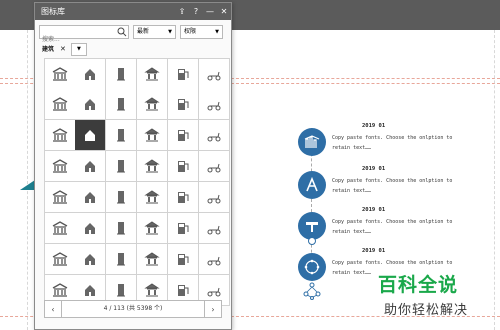  What do you see at coordinates (133, 11) in the screenshot?
I see `panel-title-bar: 图标库 ⇪ ? — ✕` at bounding box center [133, 11].